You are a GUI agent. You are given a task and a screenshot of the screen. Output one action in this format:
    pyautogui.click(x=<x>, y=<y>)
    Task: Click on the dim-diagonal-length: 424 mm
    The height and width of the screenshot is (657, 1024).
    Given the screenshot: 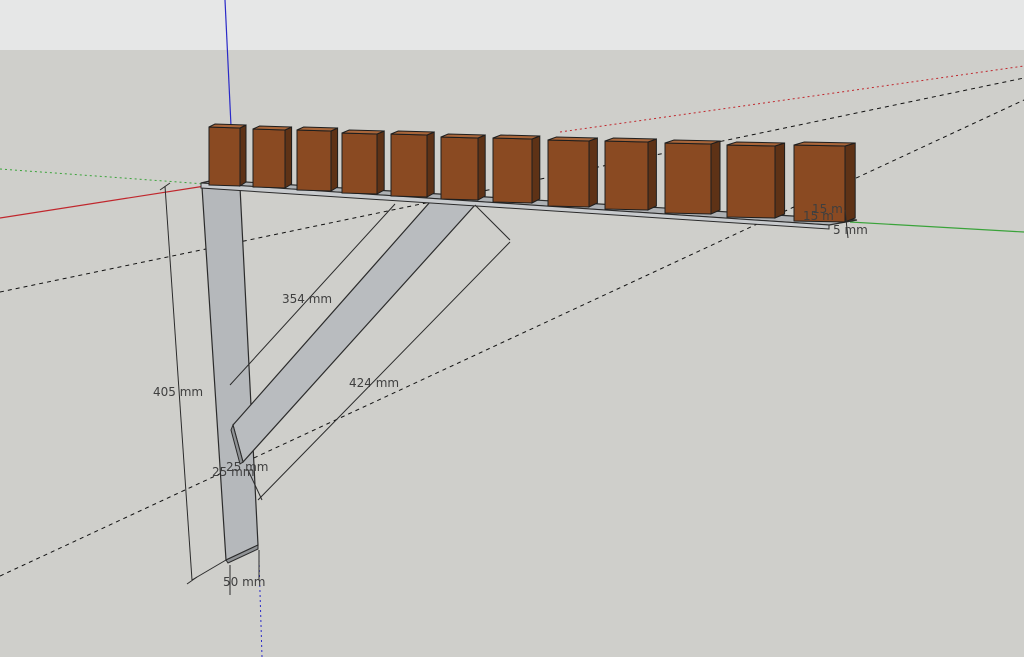 What is the action you would take?
    pyautogui.click(x=374, y=383)
    